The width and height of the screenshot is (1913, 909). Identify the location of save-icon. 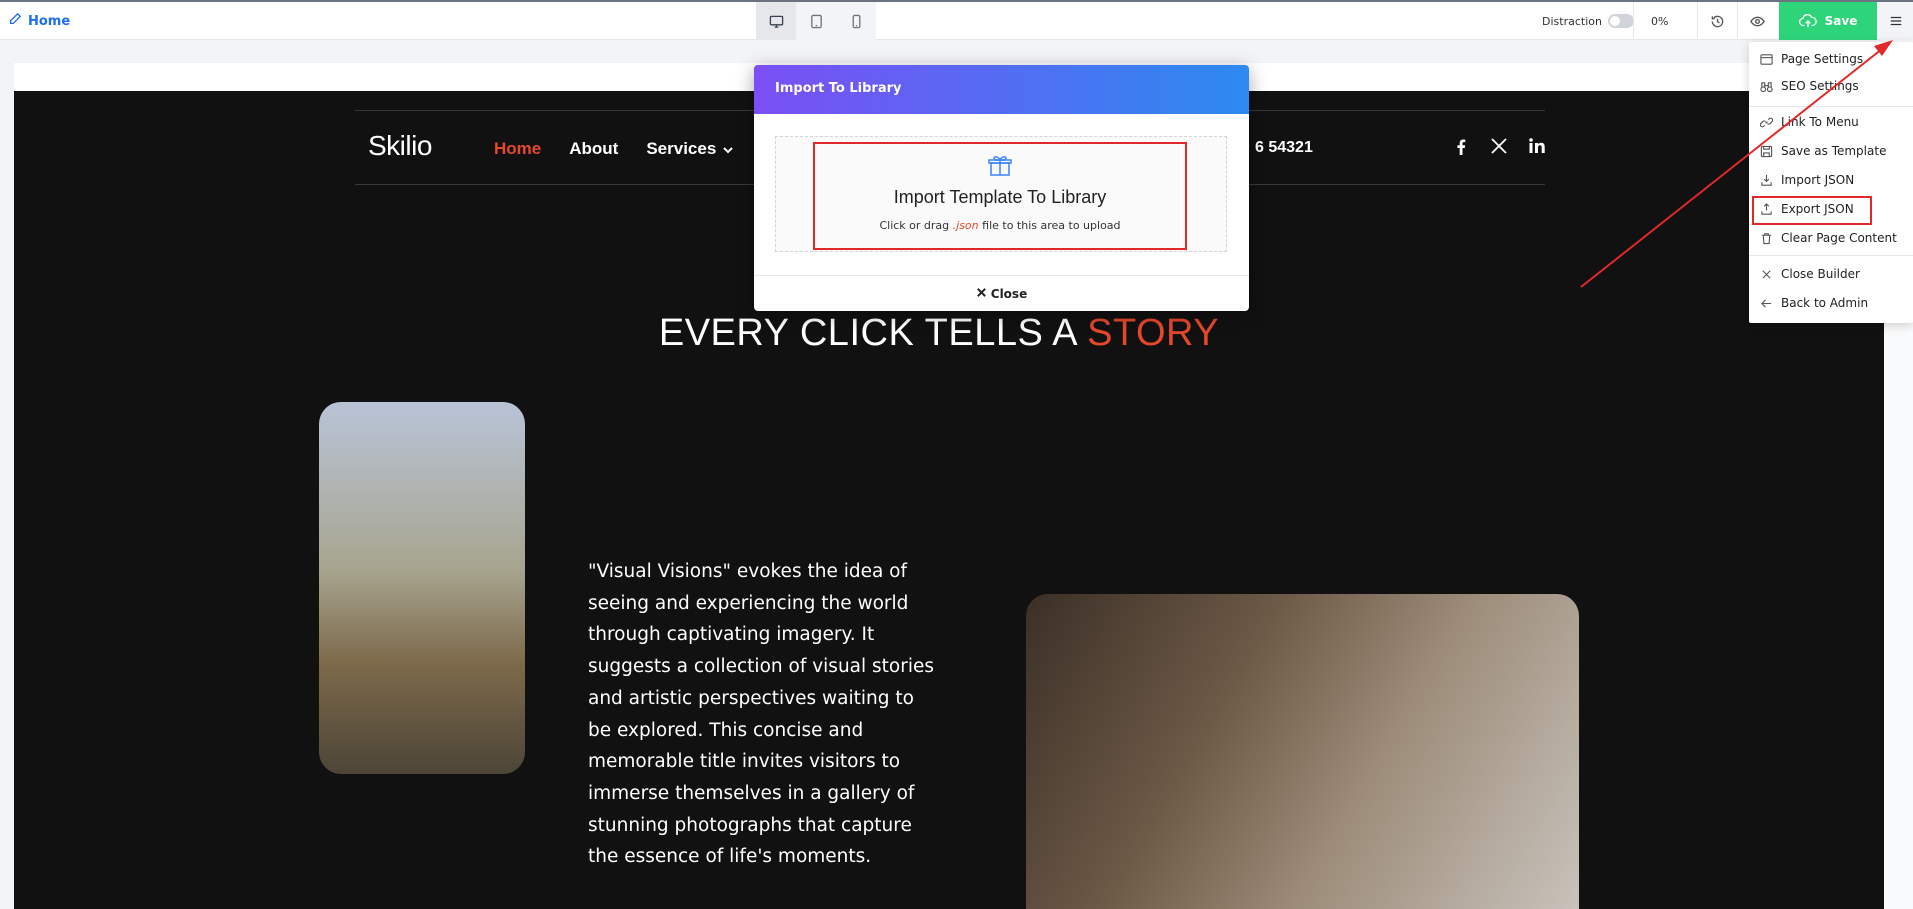
(1766, 151).